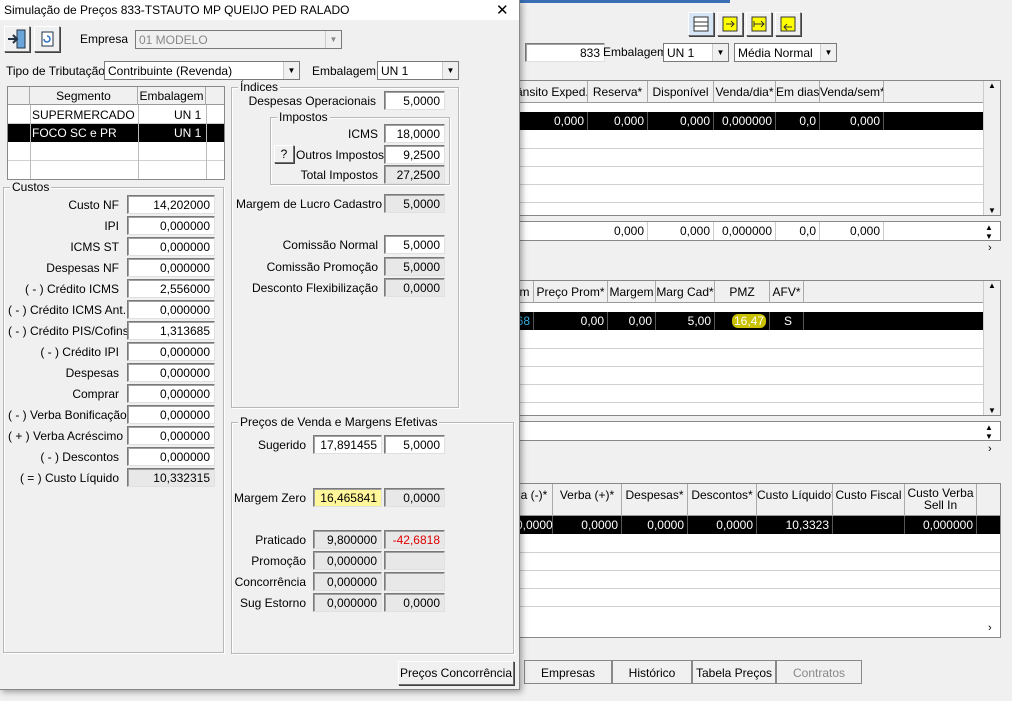  Describe the element at coordinates (618, 231) in the screenshot. I see `total-reserva: 0,000` at that location.